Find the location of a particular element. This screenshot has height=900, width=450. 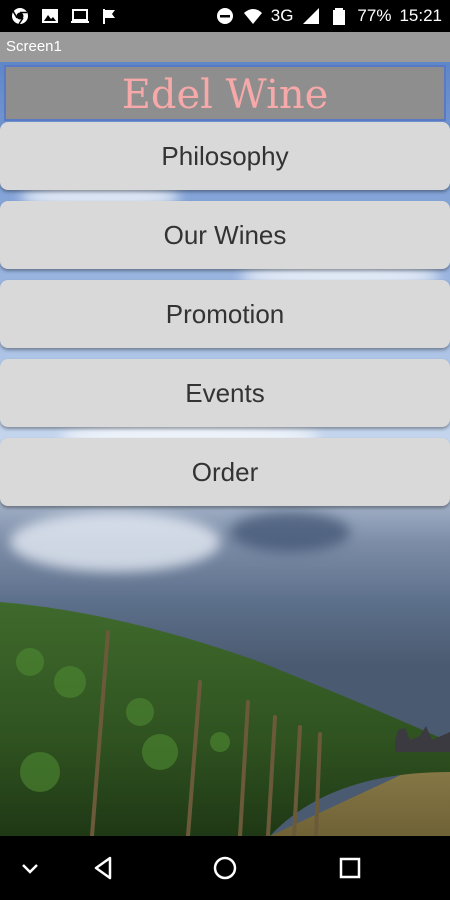

app-header-title: Edel Wine is located at coordinates (225, 95).